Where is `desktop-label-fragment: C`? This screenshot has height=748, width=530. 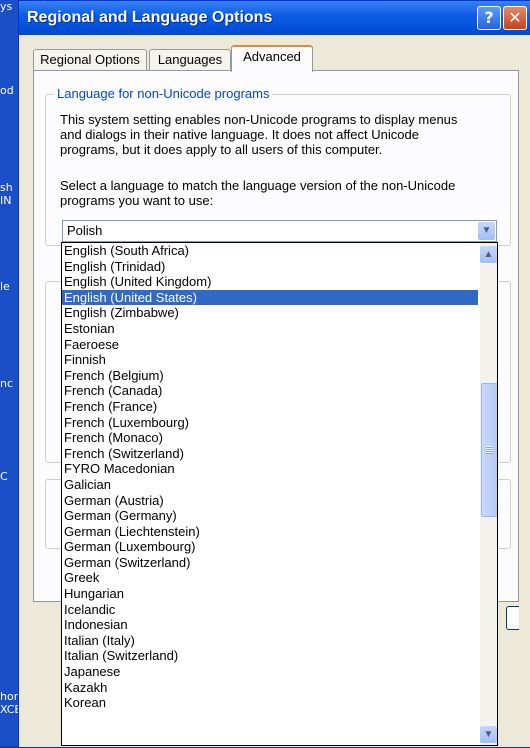
desktop-label-fragment: C is located at coordinates (4, 476).